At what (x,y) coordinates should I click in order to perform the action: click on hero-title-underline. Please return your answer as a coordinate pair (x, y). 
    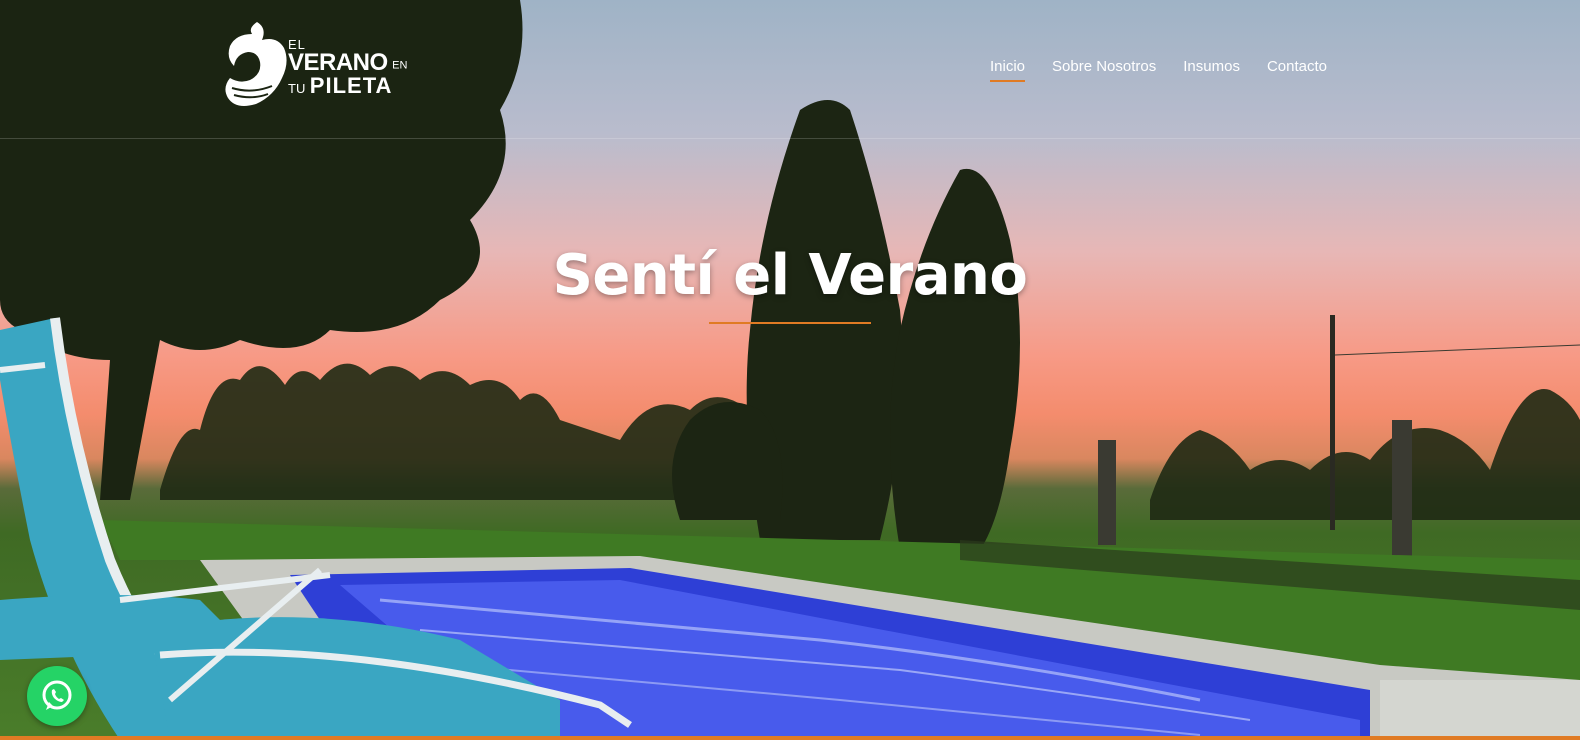
    Looking at the image, I should click on (790, 323).